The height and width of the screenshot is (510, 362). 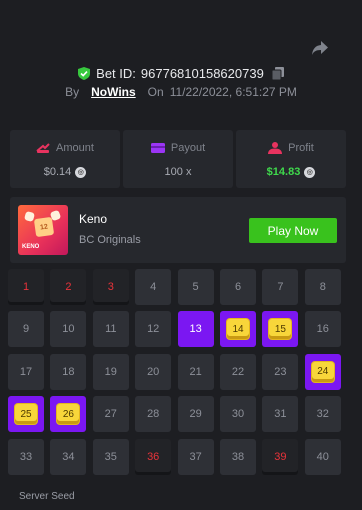 I want to click on bet-meta-row: By NoWins On 11/22/2022, 6:51:27 PM, so click(x=181, y=92).